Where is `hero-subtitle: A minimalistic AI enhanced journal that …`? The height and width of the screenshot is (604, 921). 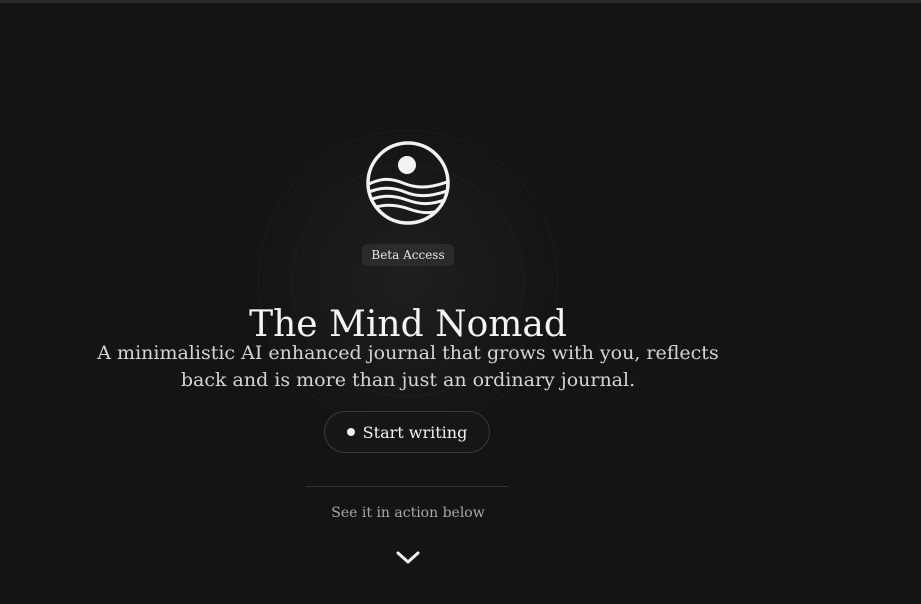 hero-subtitle: A minimalistic AI enhanced journal that … is located at coordinates (408, 366).